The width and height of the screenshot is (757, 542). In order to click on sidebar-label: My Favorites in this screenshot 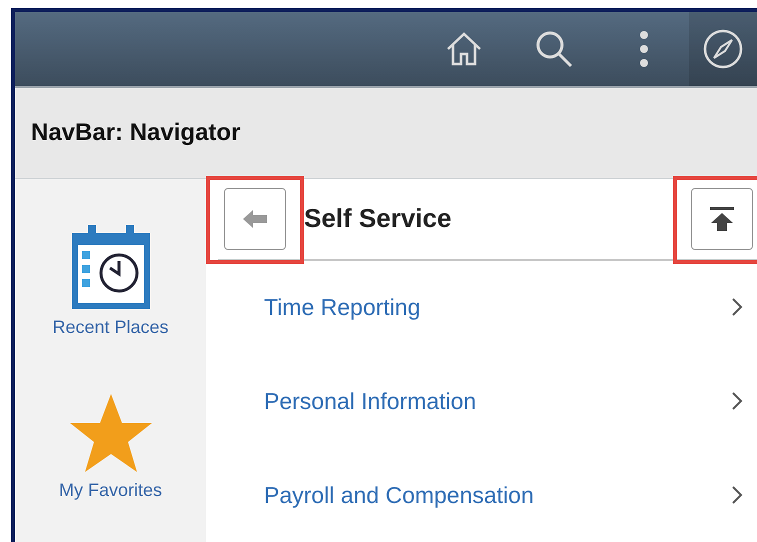, I will do `click(110, 490)`.